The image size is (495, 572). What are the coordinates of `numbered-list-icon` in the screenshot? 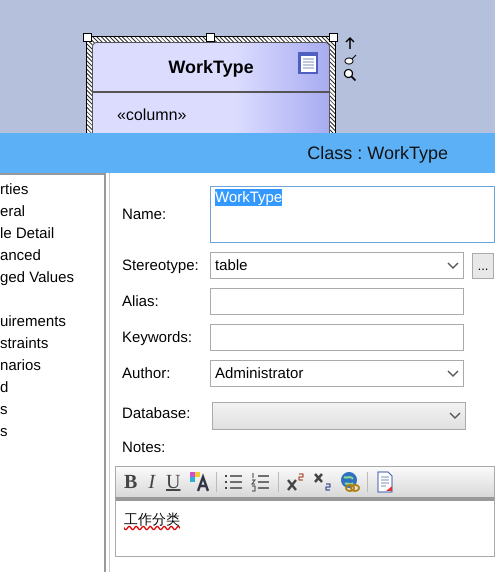 It's located at (261, 482).